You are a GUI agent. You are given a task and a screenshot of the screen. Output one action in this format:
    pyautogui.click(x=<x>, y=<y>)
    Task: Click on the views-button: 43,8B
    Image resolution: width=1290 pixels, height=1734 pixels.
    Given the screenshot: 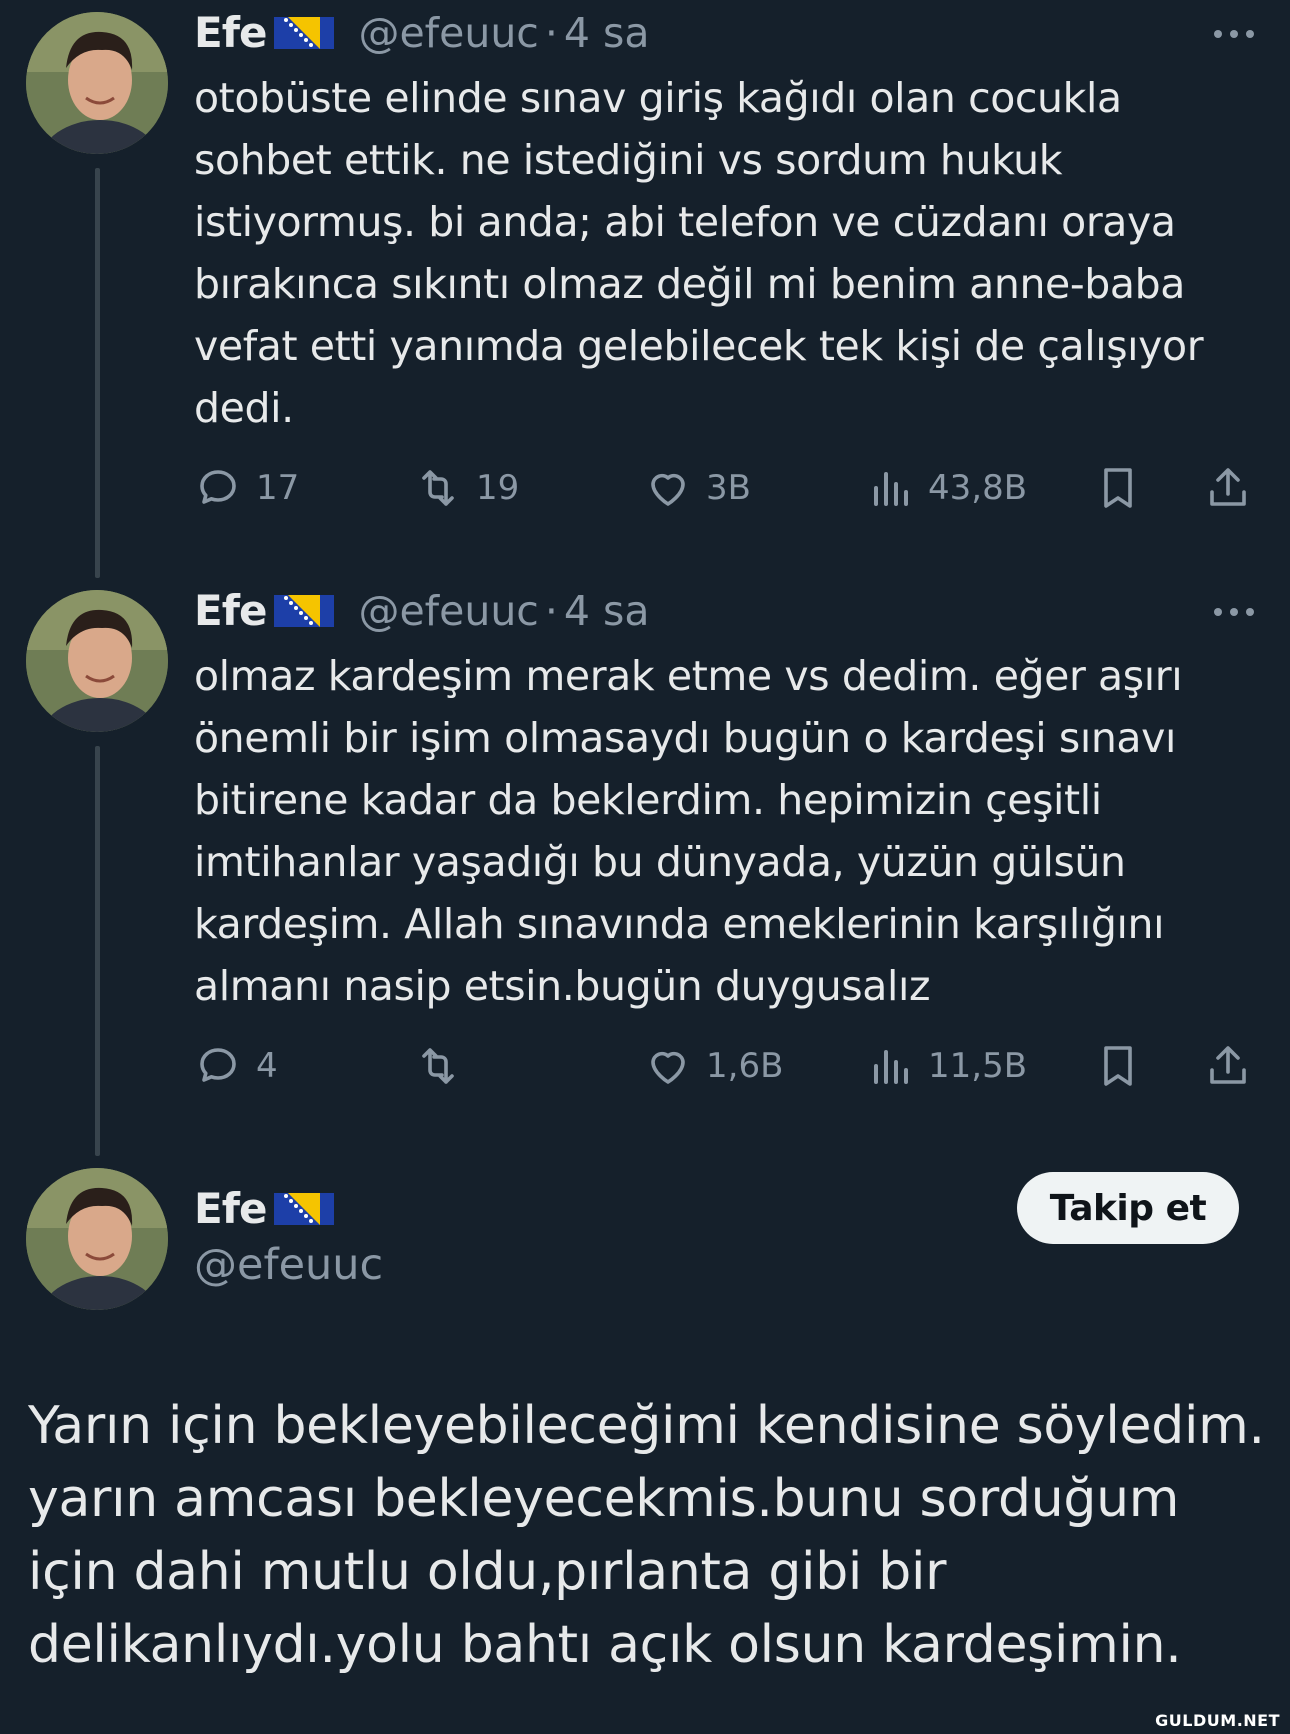 What is the action you would take?
    pyautogui.click(x=946, y=488)
    